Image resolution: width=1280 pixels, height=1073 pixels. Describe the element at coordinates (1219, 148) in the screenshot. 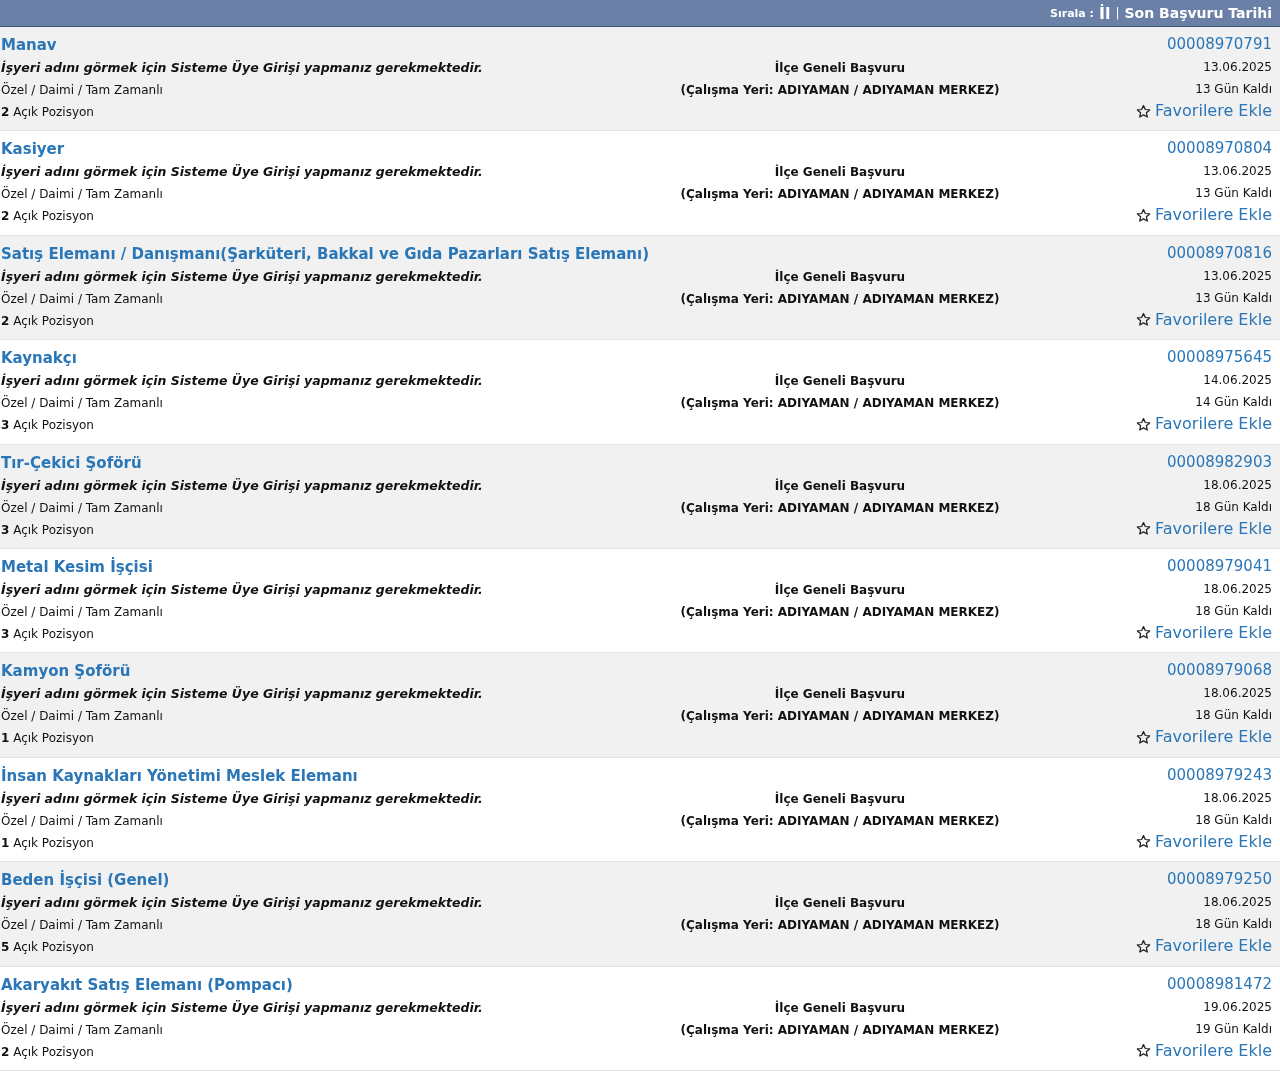

I see `listing-number-link: 00008970804` at that location.